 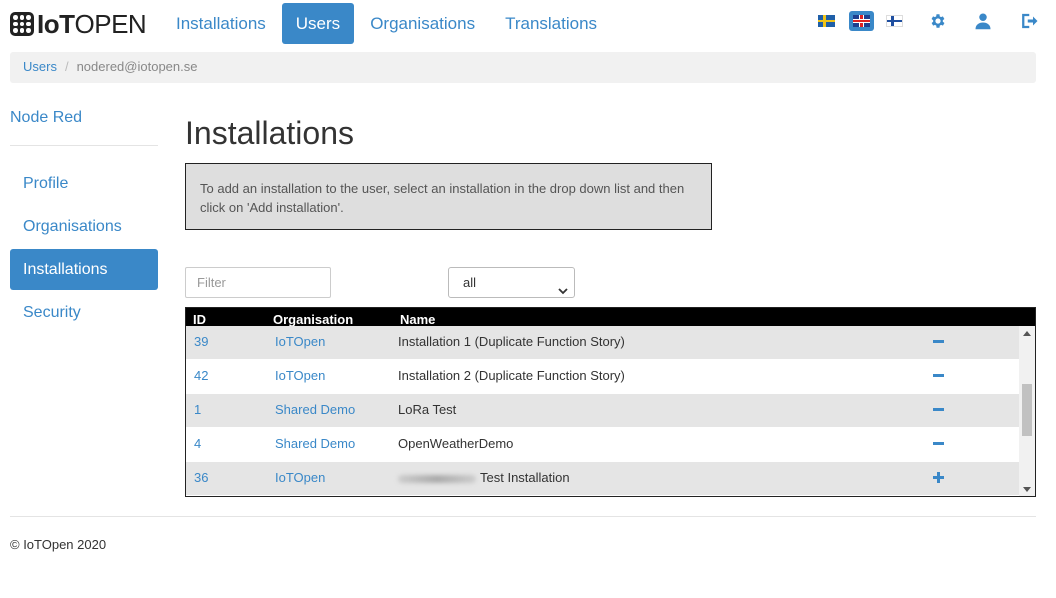 I want to click on sidebar-item-profile: Profile, so click(x=84, y=183).